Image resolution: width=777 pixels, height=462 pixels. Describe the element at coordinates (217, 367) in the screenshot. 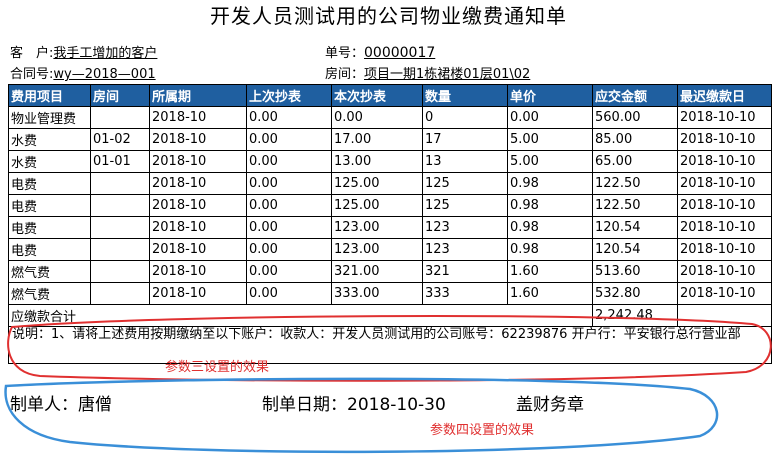

I see `annotation-param3: 参数三设置的效果` at that location.